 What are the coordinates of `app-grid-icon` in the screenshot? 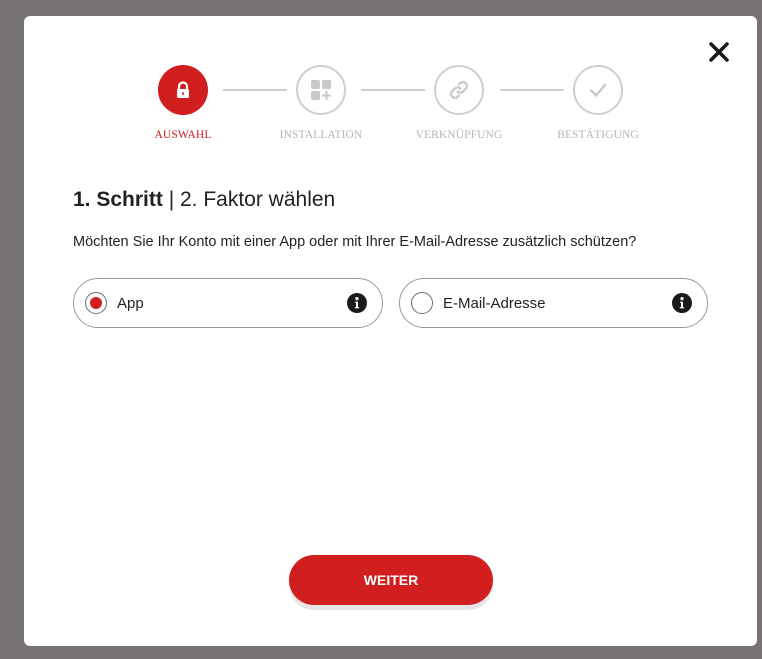 It's located at (321, 90).